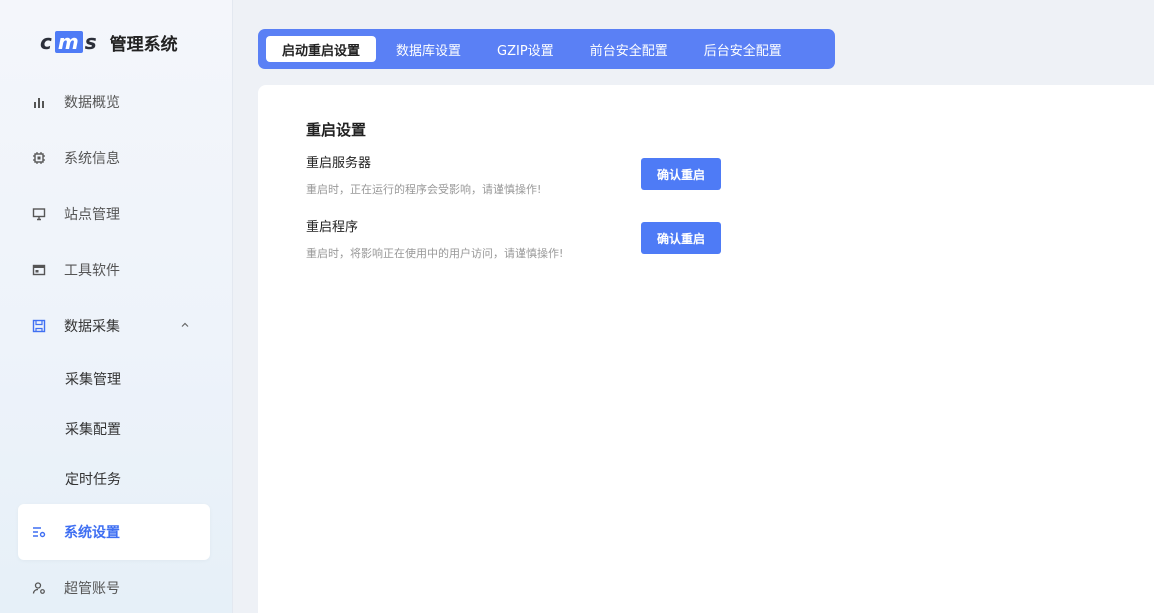 The image size is (1154, 613). I want to click on setting-description: 重启时，将影响正在使用中的用户访问，请谨慎操作!, so click(435, 253).